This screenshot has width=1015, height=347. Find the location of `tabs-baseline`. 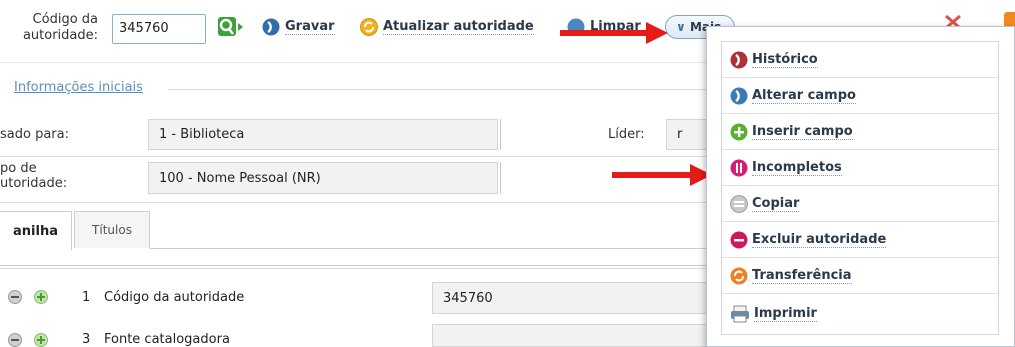

tabs-baseline is located at coordinates (428, 248).